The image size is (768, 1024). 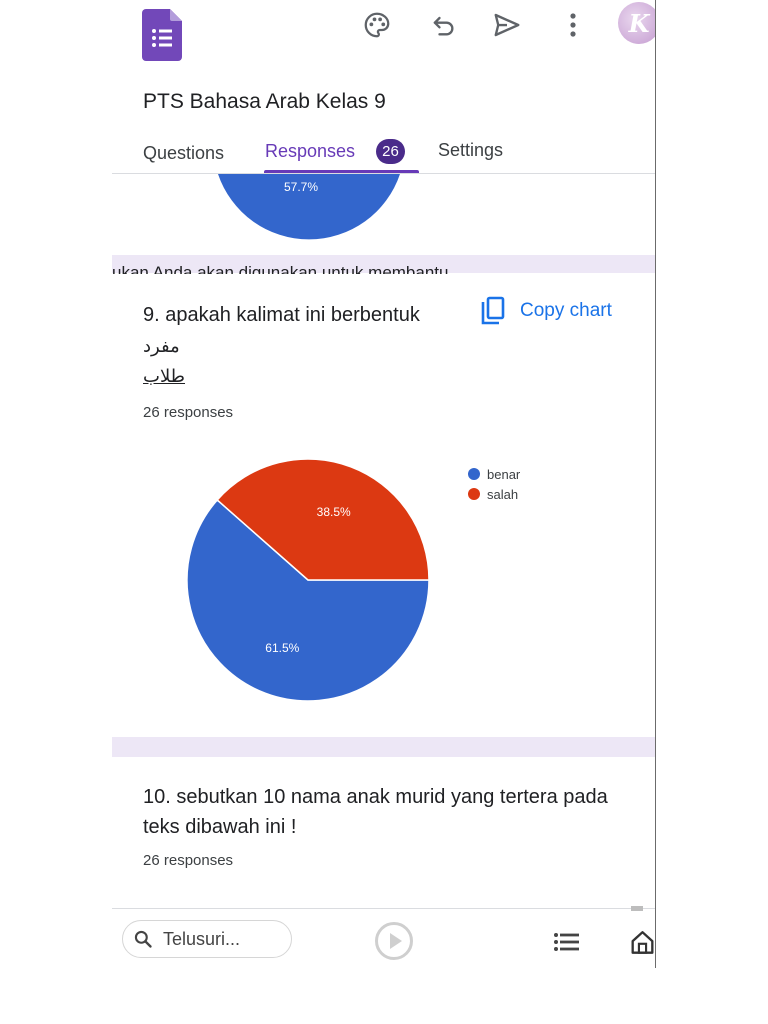 I want to click on previous-pie-chart: 57.7%, so click(x=309, y=207).